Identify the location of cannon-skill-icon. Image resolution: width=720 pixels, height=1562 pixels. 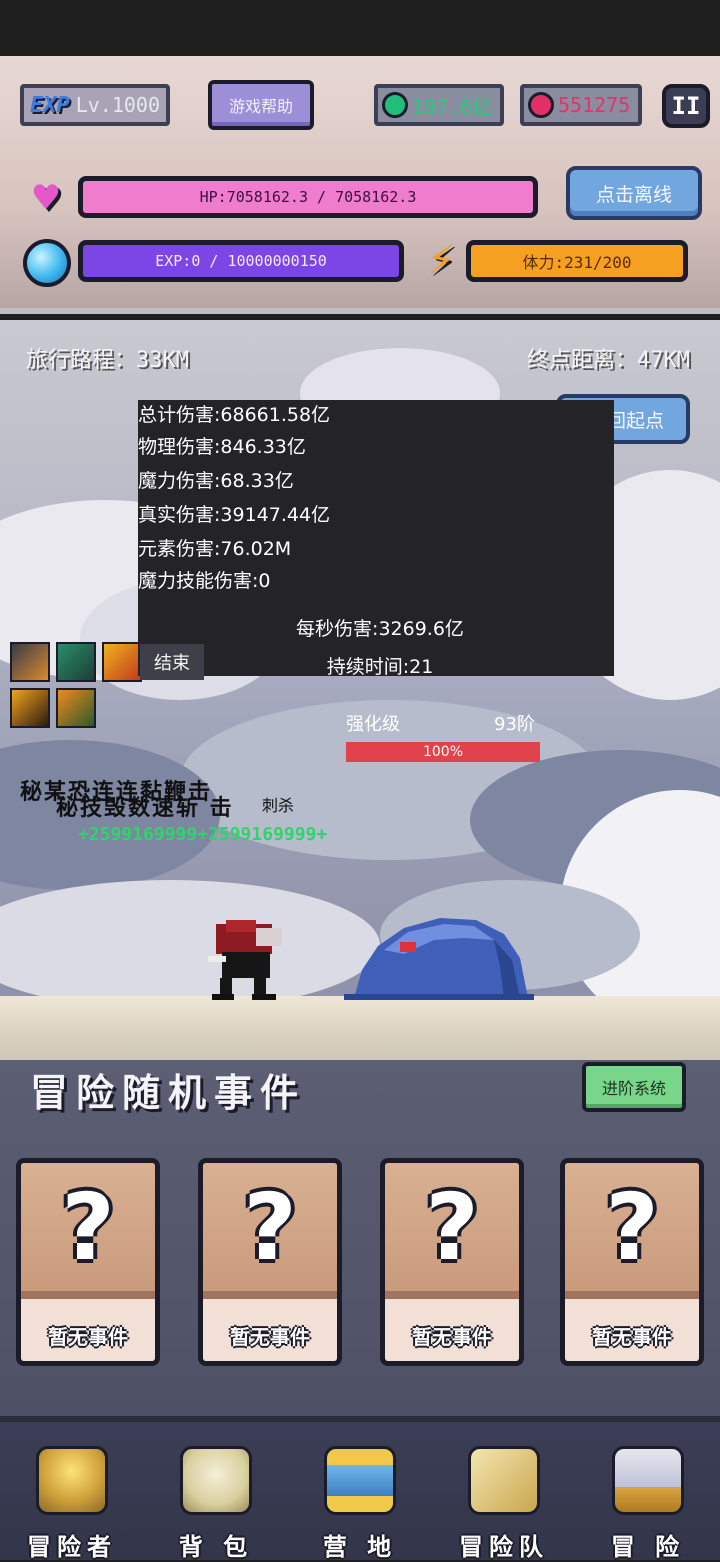
(76, 662).